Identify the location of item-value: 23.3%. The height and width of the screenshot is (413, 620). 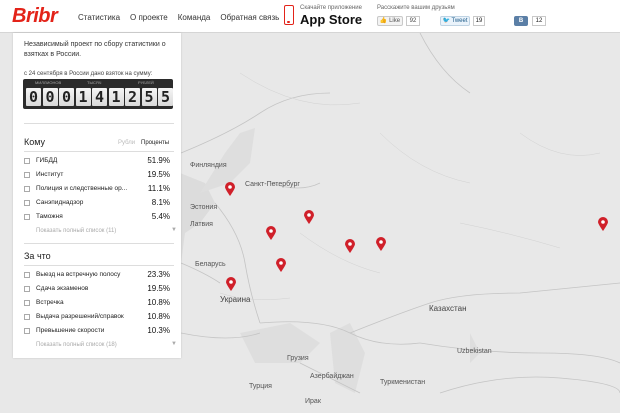
(158, 274).